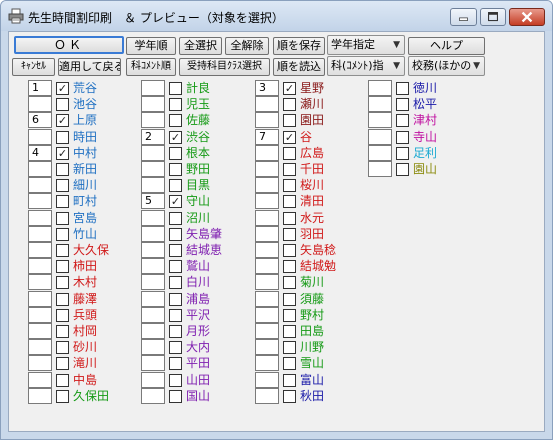  Describe the element at coordinates (196, 120) in the screenshot. I see `teacher-row: 佐藤` at that location.